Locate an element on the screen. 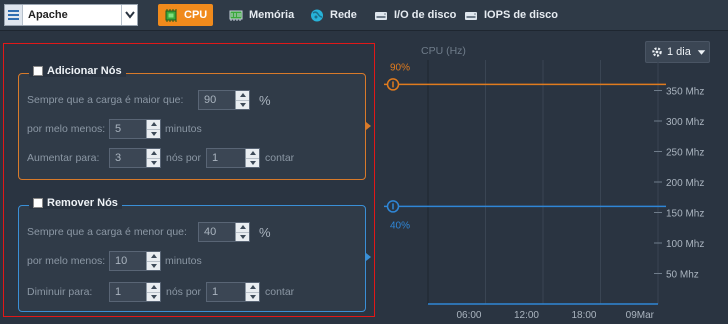 The width and height of the screenshot is (728, 324). add-increase-stepper: 3 is located at coordinates (135, 158).